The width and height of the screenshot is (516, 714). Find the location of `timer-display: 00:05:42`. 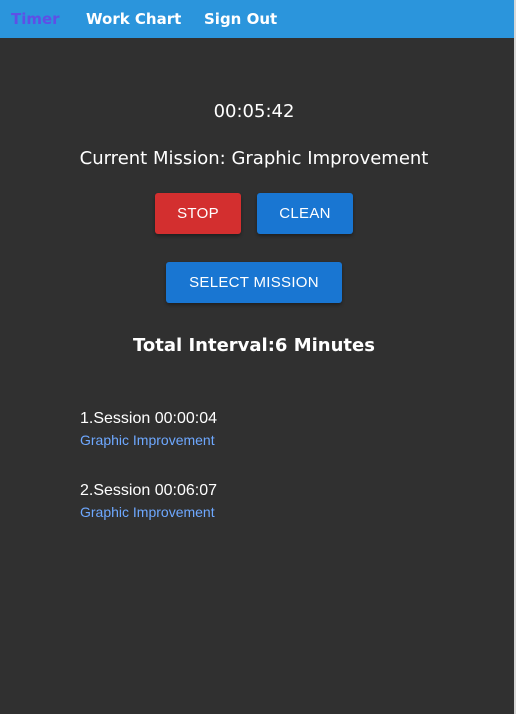

timer-display: 00:05:42 is located at coordinates (254, 111).